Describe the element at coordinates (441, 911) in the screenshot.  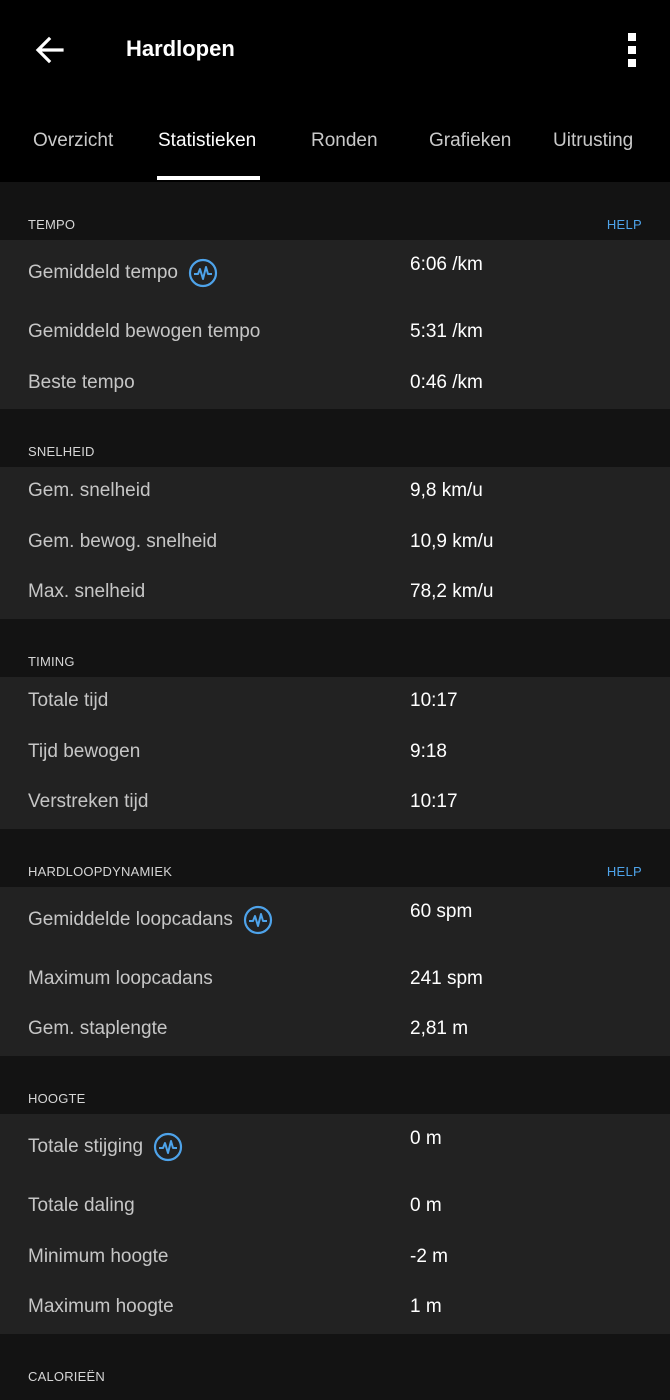
I see `stat-value: 60 spm` at that location.